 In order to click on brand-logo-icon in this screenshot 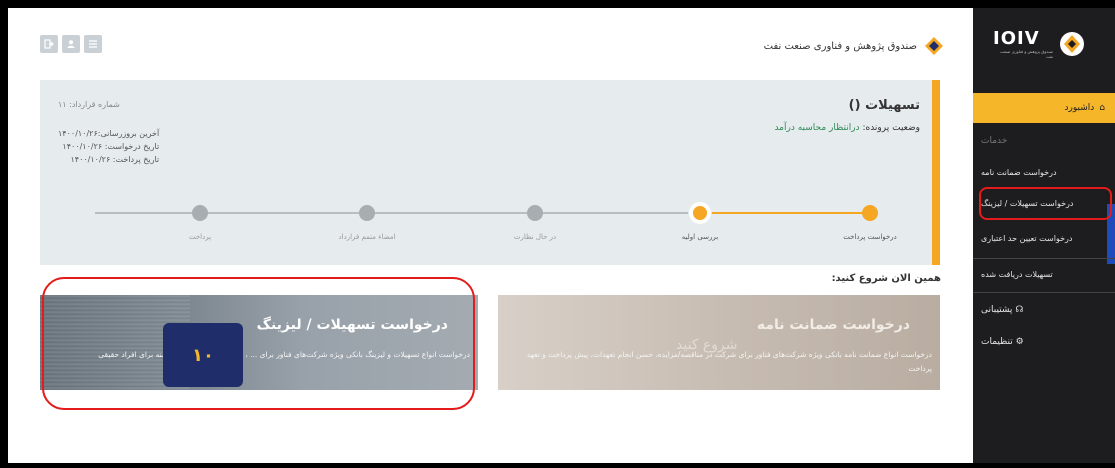, I will do `click(934, 46)`.